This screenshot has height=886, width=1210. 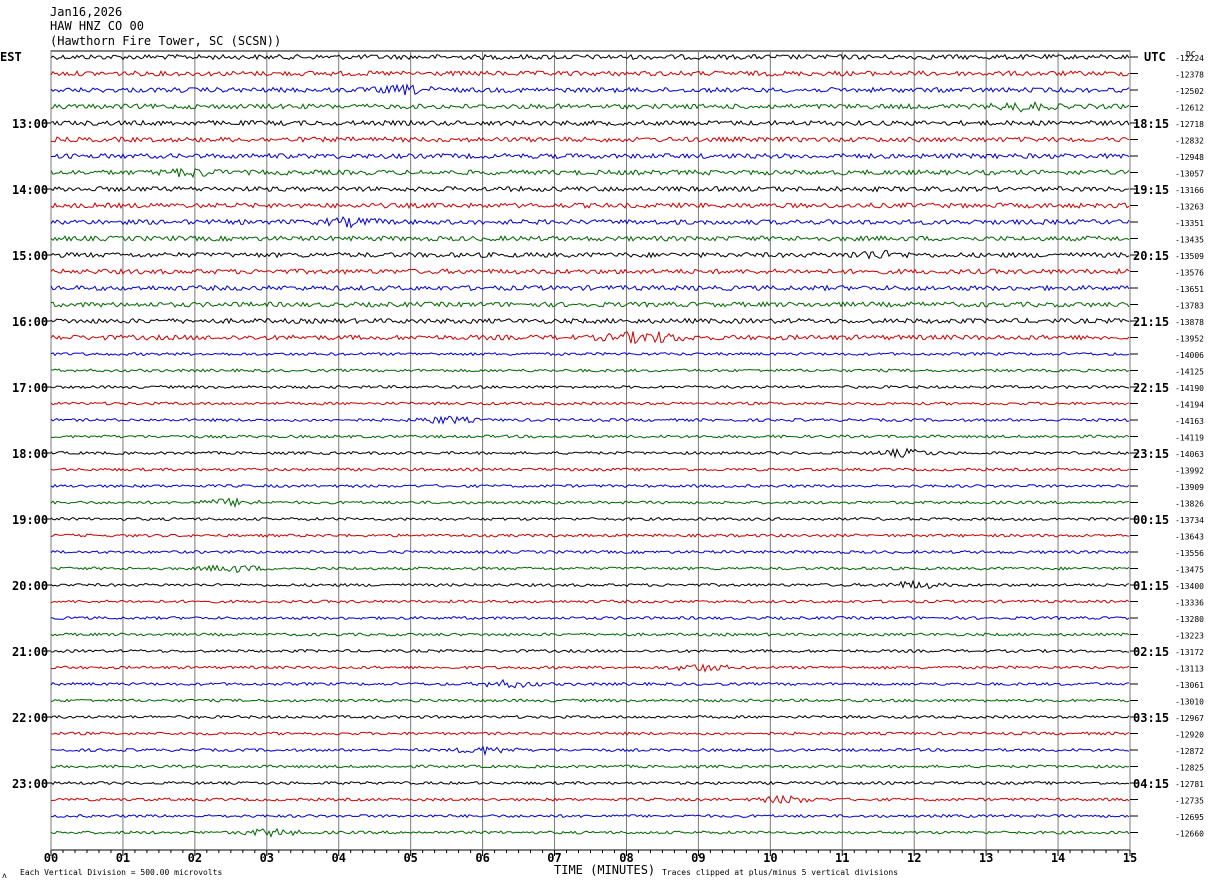 What do you see at coordinates (1189, 454) in the screenshot?
I see `dc-offset-label: -14063` at bounding box center [1189, 454].